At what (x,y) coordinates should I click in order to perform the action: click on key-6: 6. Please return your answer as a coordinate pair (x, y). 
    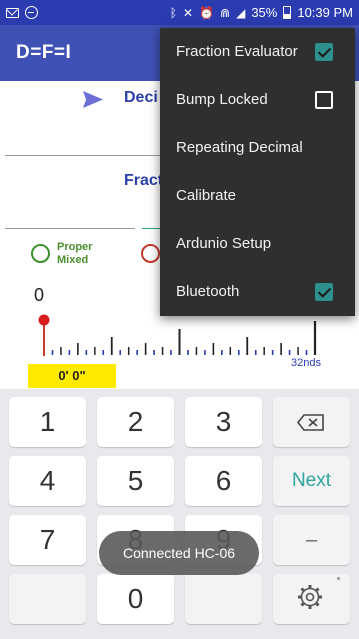
    Looking at the image, I should click on (223, 481).